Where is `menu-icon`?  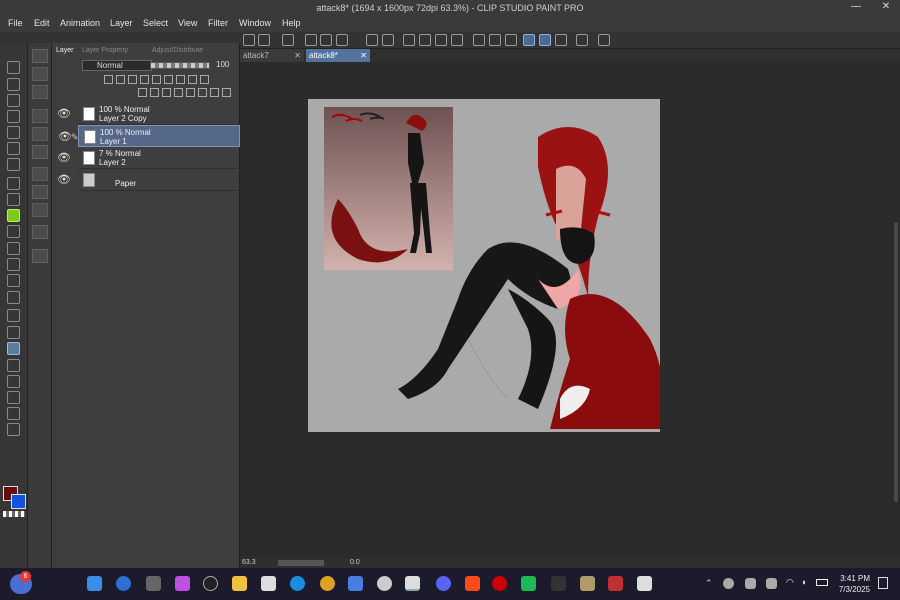 menu-icon is located at coordinates (249, 40).